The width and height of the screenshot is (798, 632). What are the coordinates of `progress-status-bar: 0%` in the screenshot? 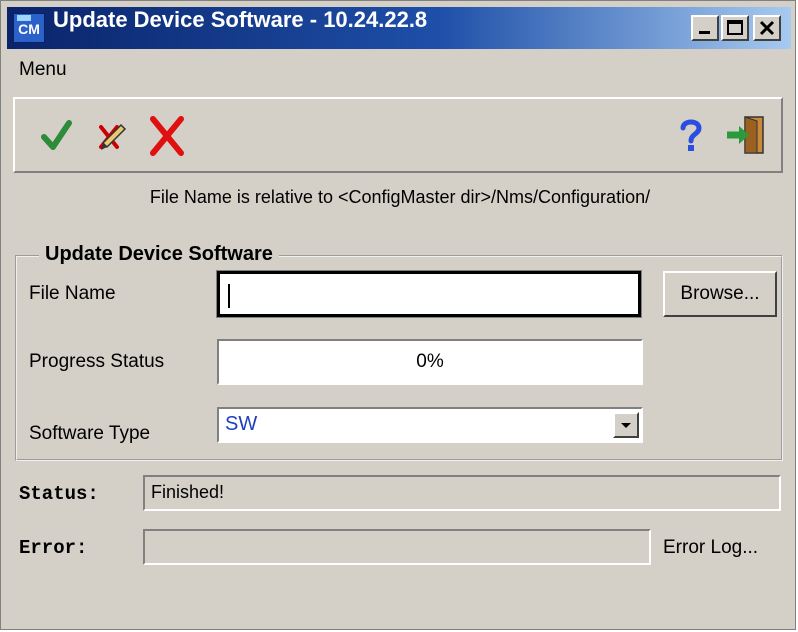 It's located at (430, 362).